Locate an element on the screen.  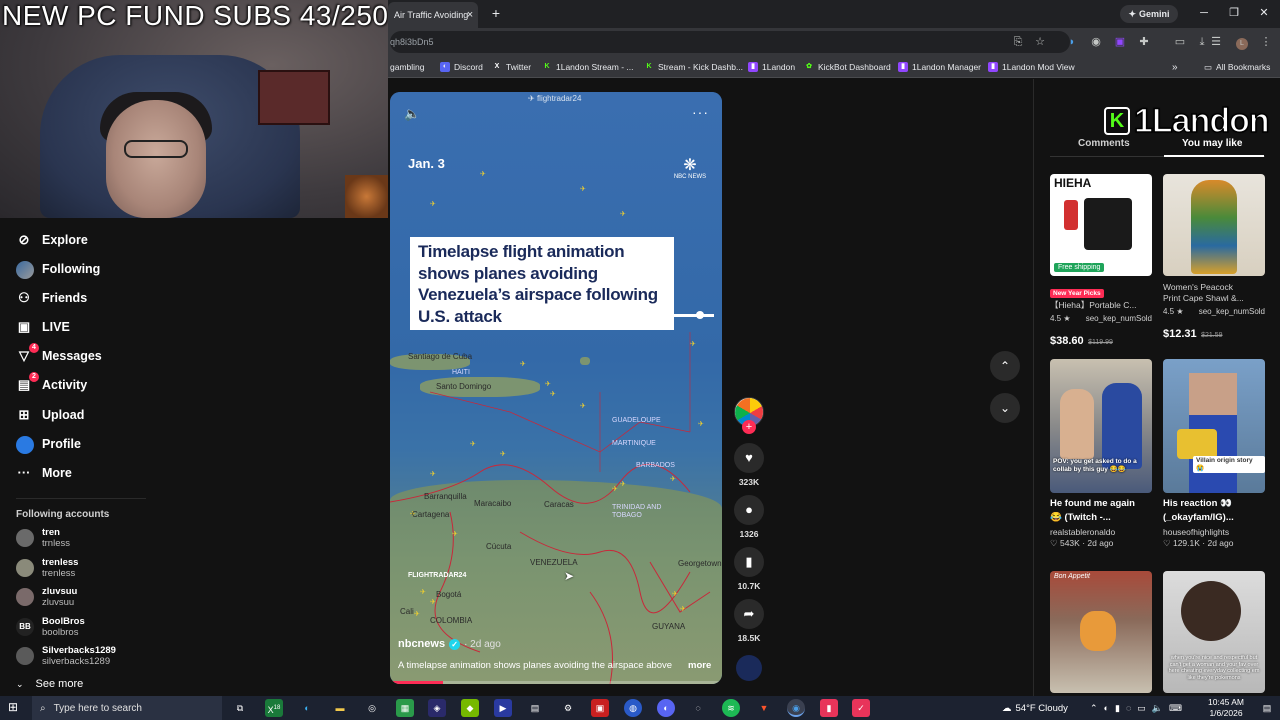
app-icon: ◈ is located at coordinates (437, 708).